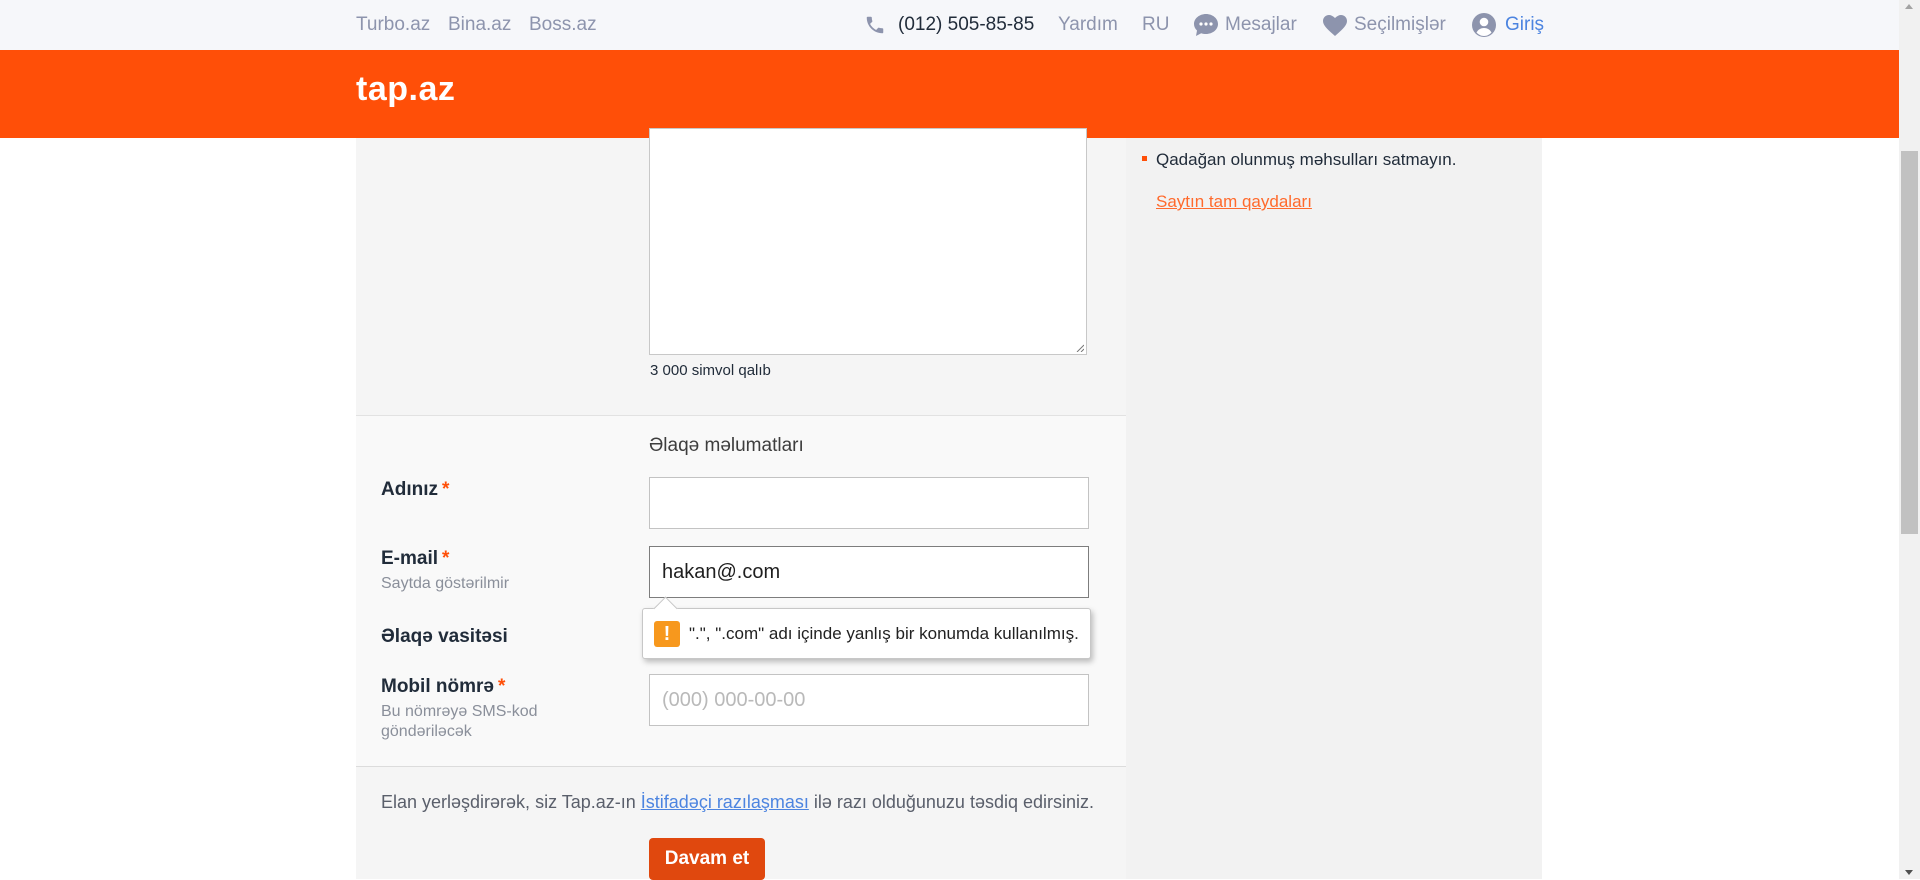  What do you see at coordinates (1484, 25) in the screenshot?
I see `user-avatar-icon` at bounding box center [1484, 25].